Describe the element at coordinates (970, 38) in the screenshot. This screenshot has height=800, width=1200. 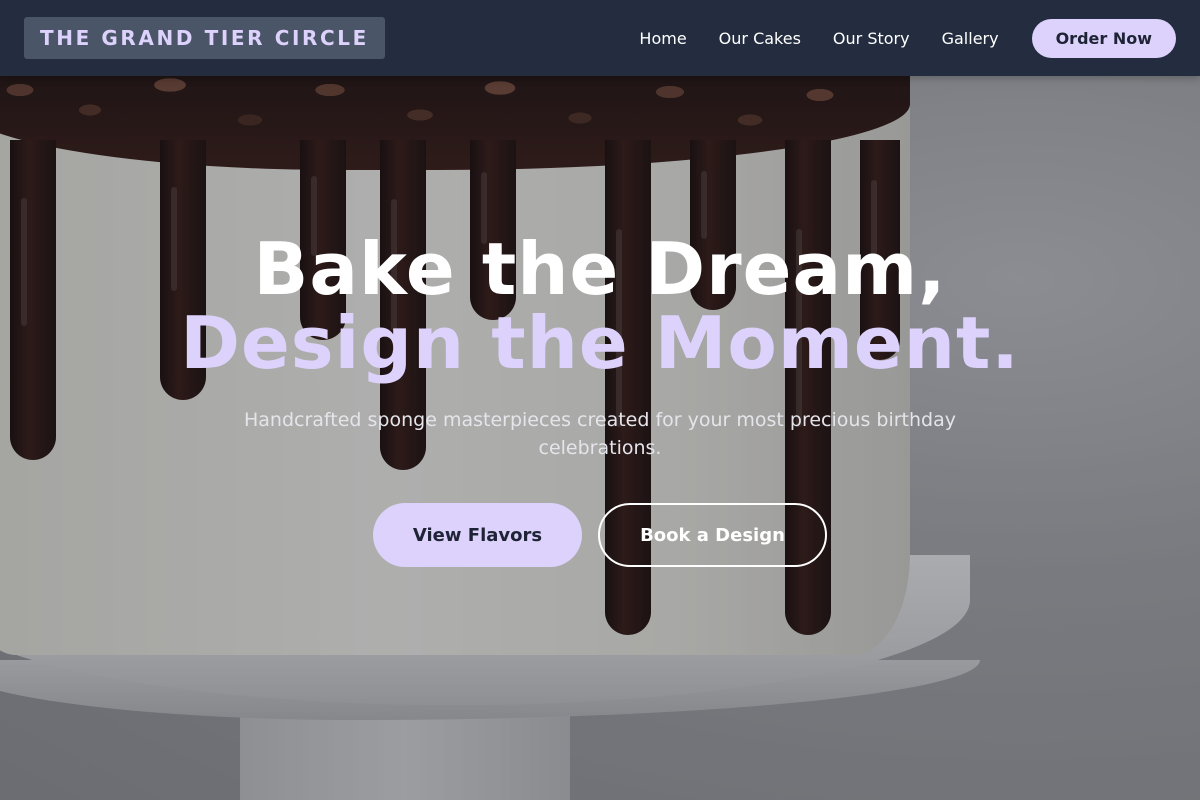
I see `nav-link-gallery: Gallery` at that location.